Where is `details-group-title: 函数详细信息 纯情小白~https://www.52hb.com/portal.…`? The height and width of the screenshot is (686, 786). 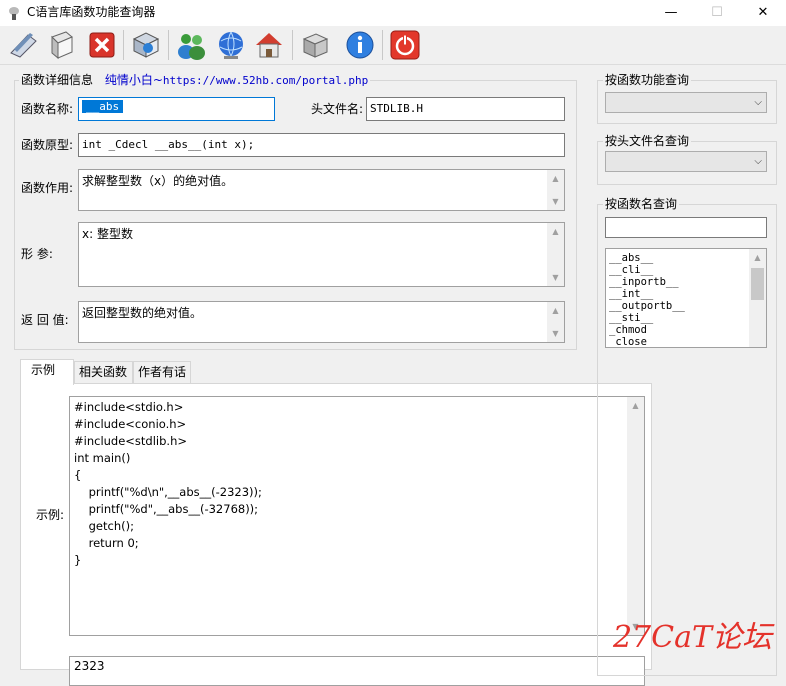 details-group-title: 函数详细信息 纯情小白~https://www.52hb.com/portal.… is located at coordinates (195, 80).